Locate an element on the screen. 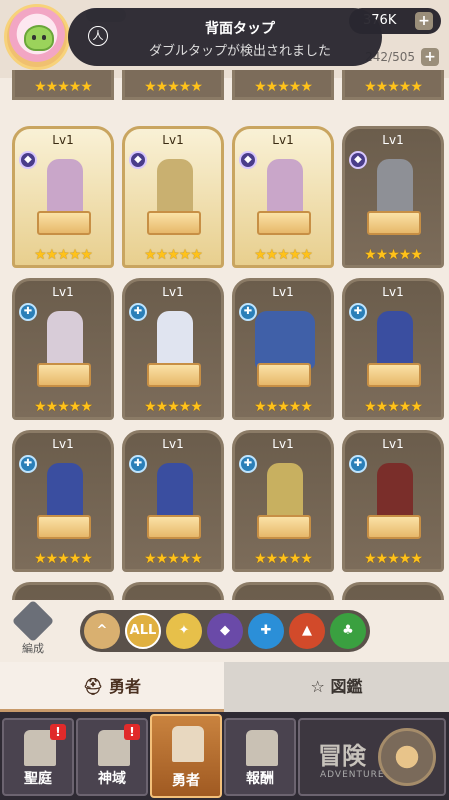 Image resolution: width=449 pixels, height=800 pixels. back-tap-toast: 人 背面タップ ダブルタップが検出されました is located at coordinates (225, 37).